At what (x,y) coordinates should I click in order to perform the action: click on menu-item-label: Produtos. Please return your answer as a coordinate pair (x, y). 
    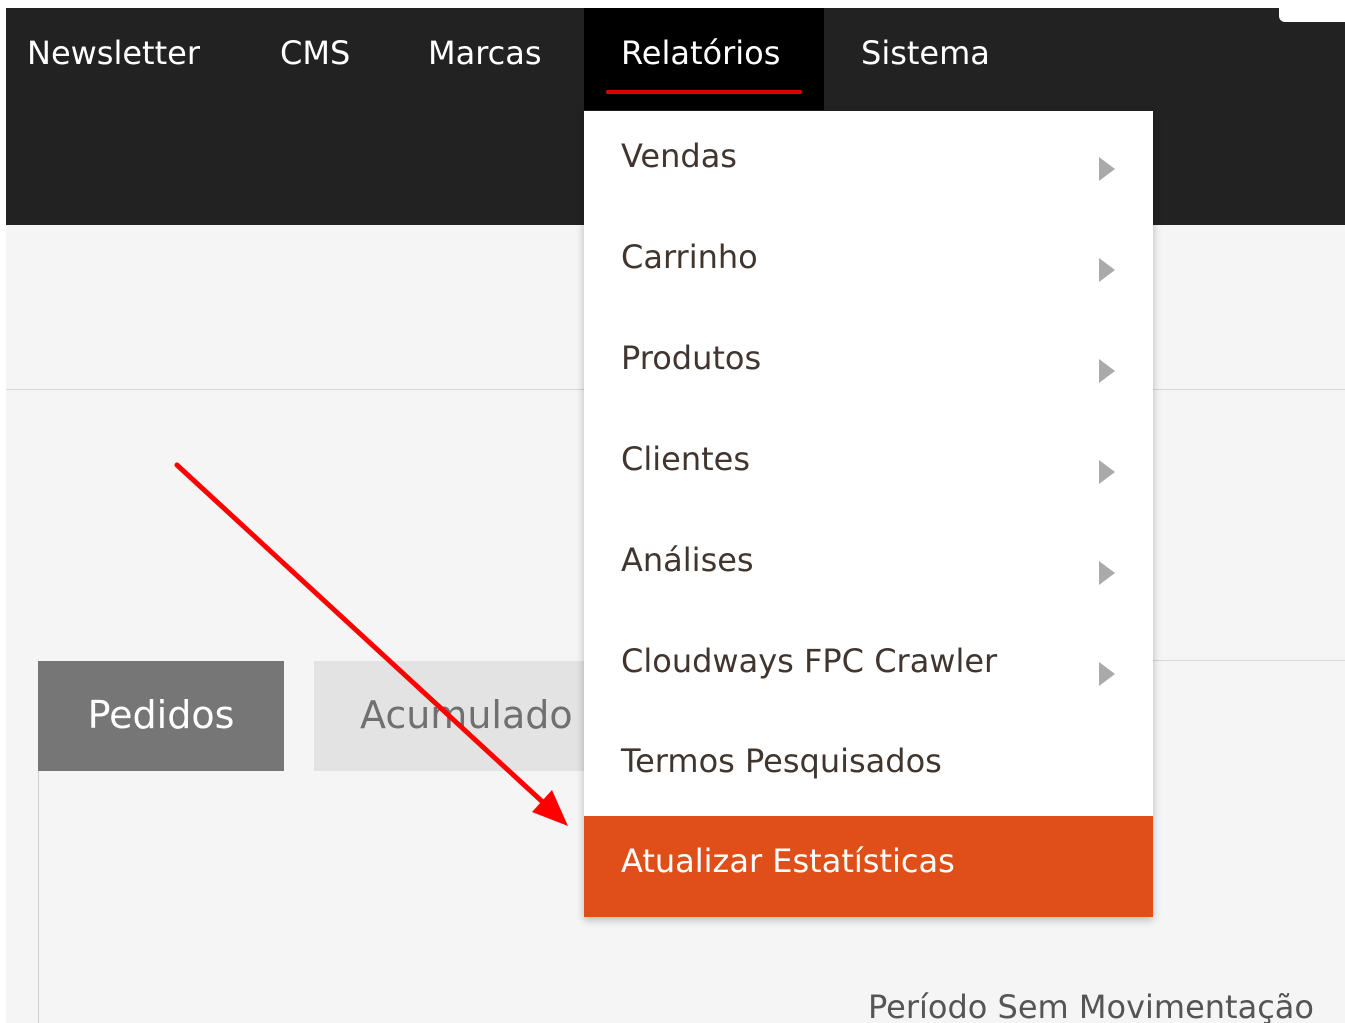
    Looking at the image, I should click on (691, 358).